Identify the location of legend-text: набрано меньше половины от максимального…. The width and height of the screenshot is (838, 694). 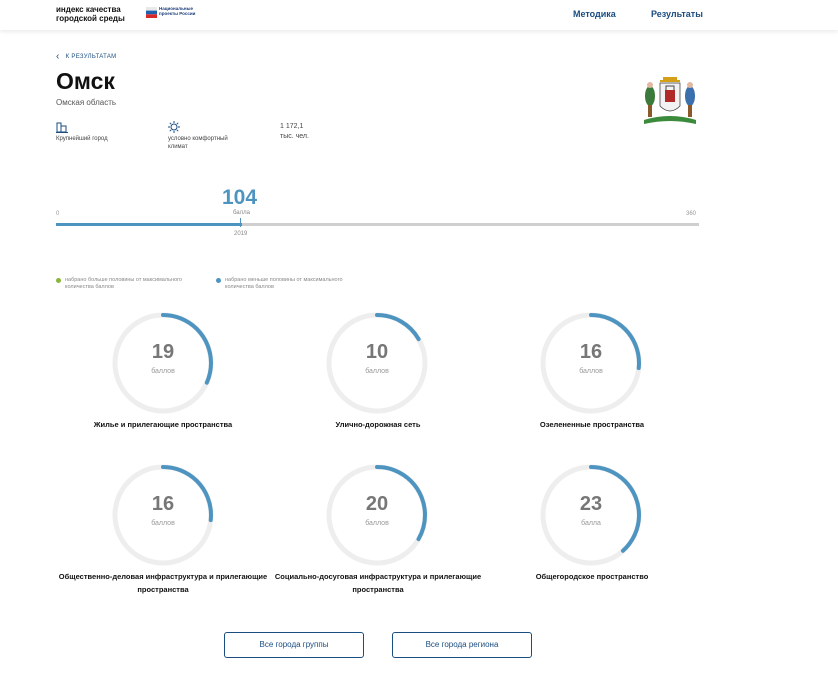
(284, 283).